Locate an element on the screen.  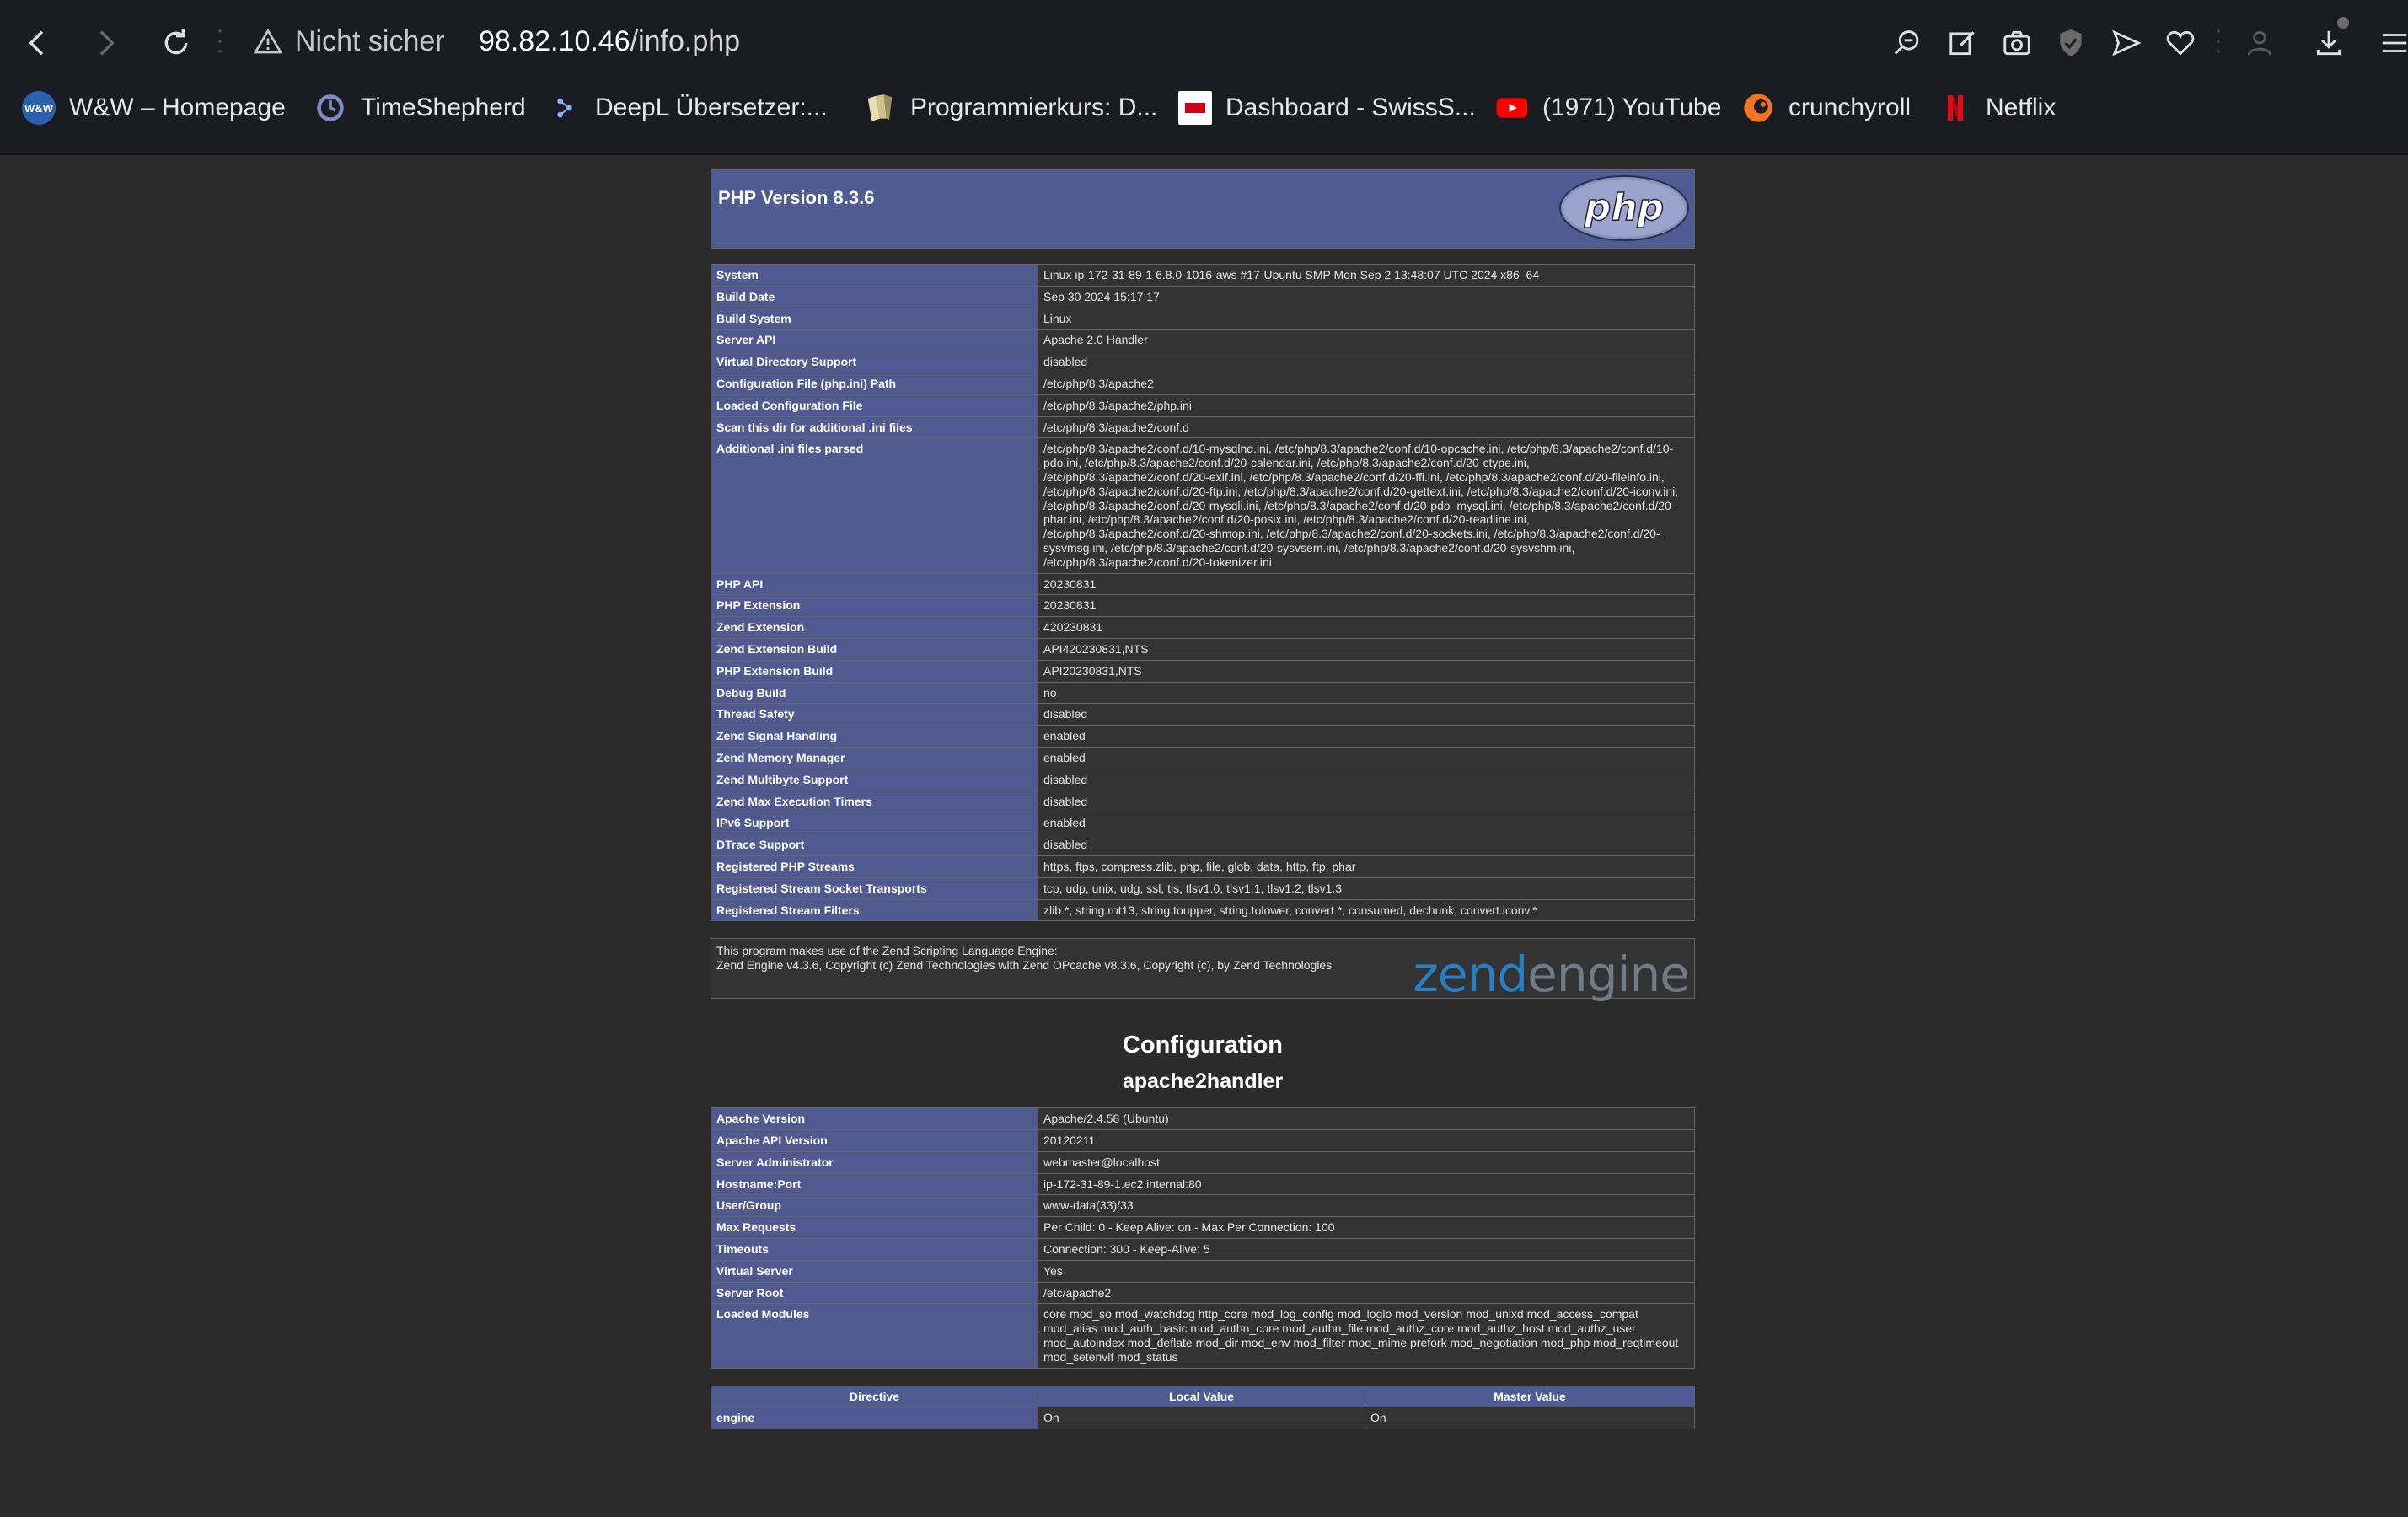
bookmark-ww: W&W W&W – Homepage is located at coordinates (154, 108).